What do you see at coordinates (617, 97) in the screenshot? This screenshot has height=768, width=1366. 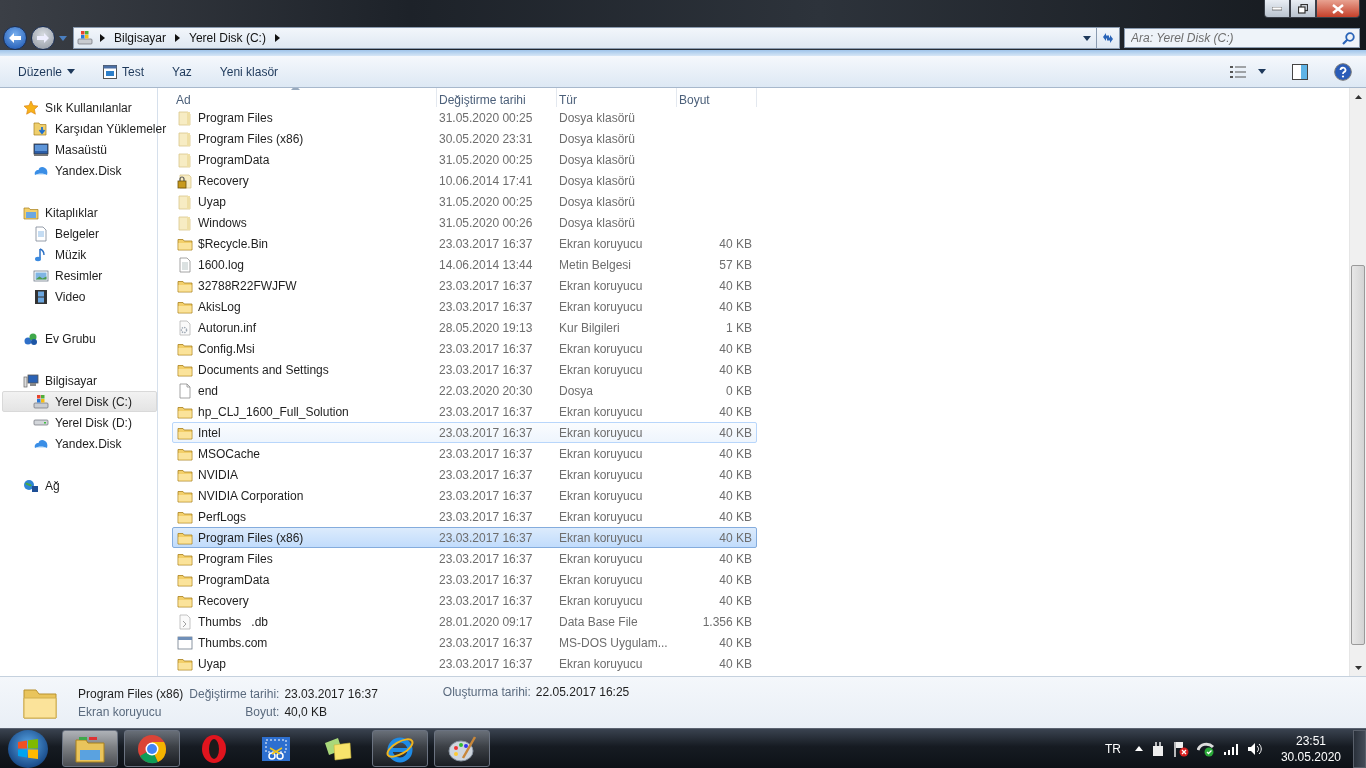 I see `column-header: Tür` at bounding box center [617, 97].